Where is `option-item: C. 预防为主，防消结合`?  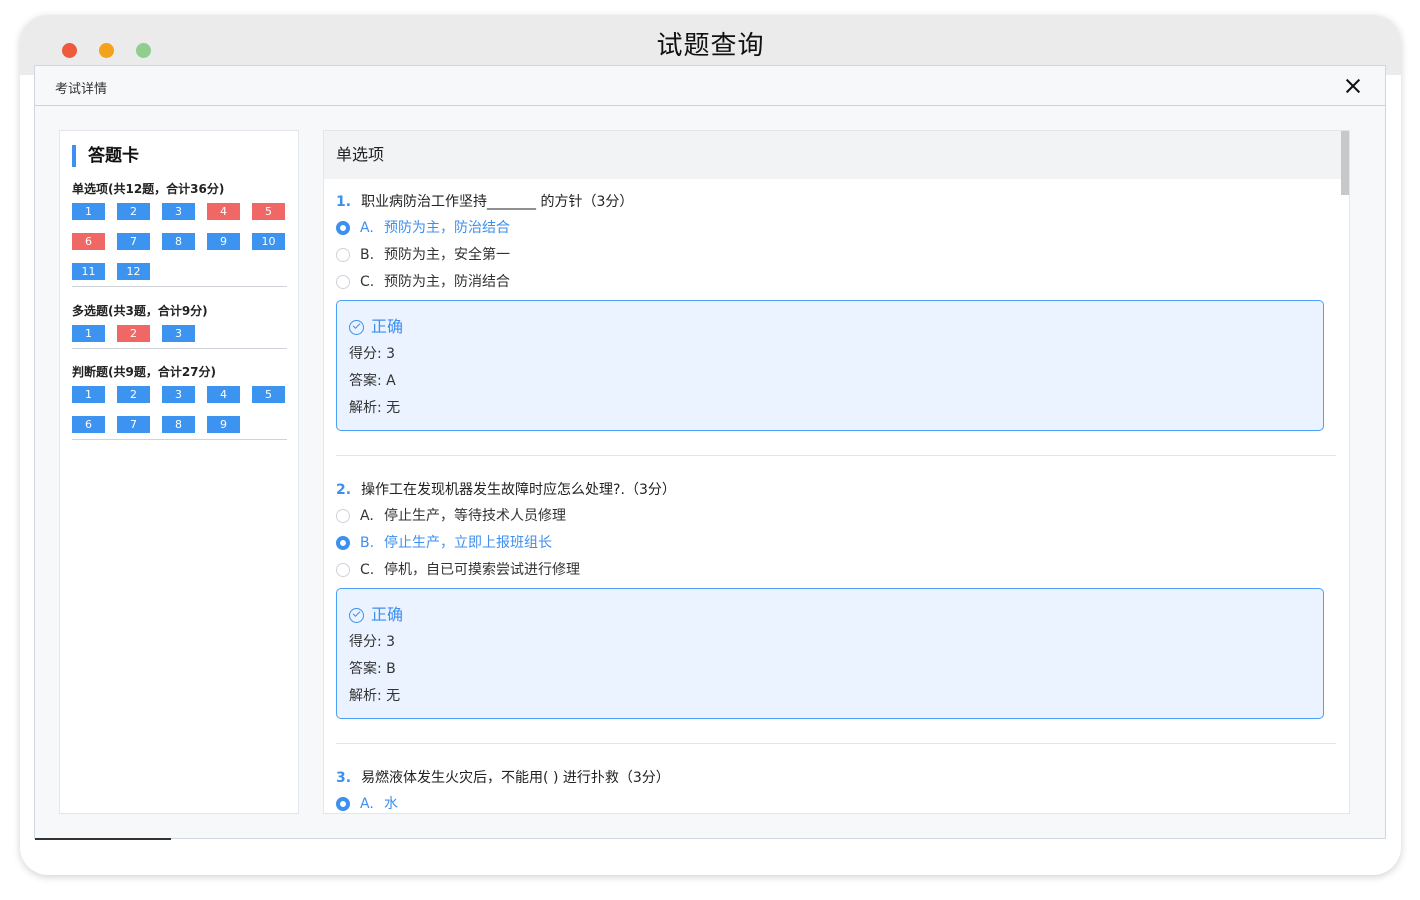
option-item: C. 预防为主，防消结合 is located at coordinates (836, 282).